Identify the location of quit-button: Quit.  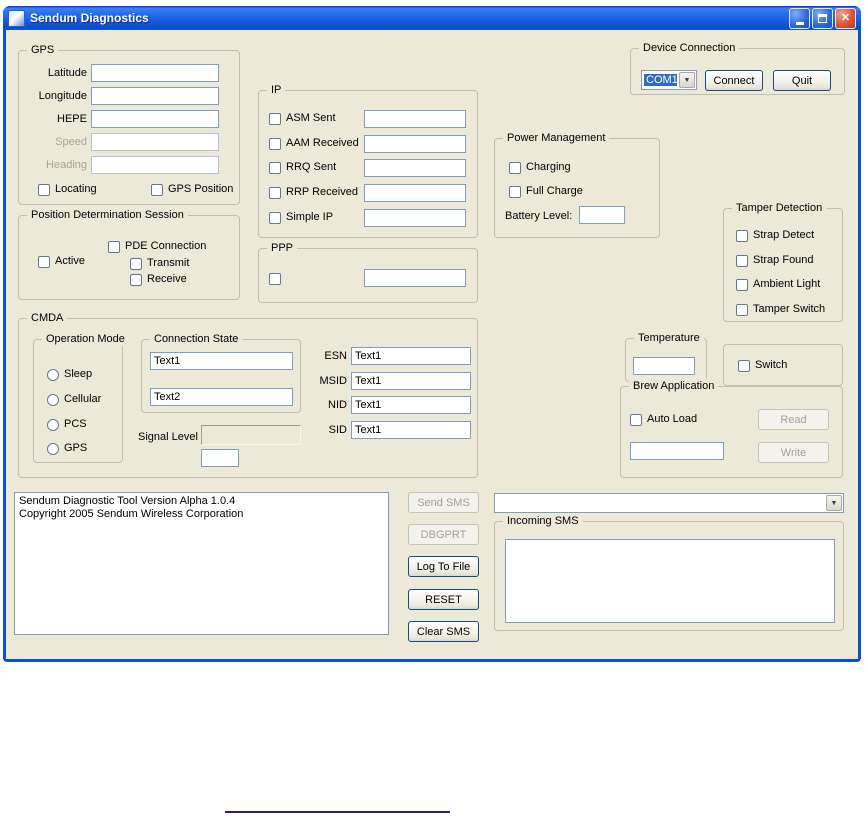
(802, 80).